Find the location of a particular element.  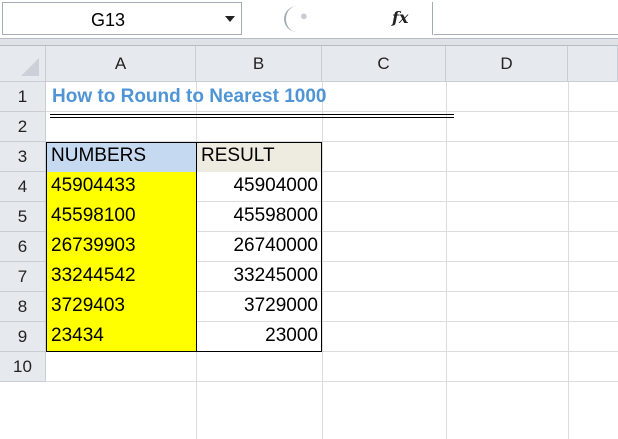

sheet-title-cell: How to Round to Nearest 1000 is located at coordinates (189, 97).